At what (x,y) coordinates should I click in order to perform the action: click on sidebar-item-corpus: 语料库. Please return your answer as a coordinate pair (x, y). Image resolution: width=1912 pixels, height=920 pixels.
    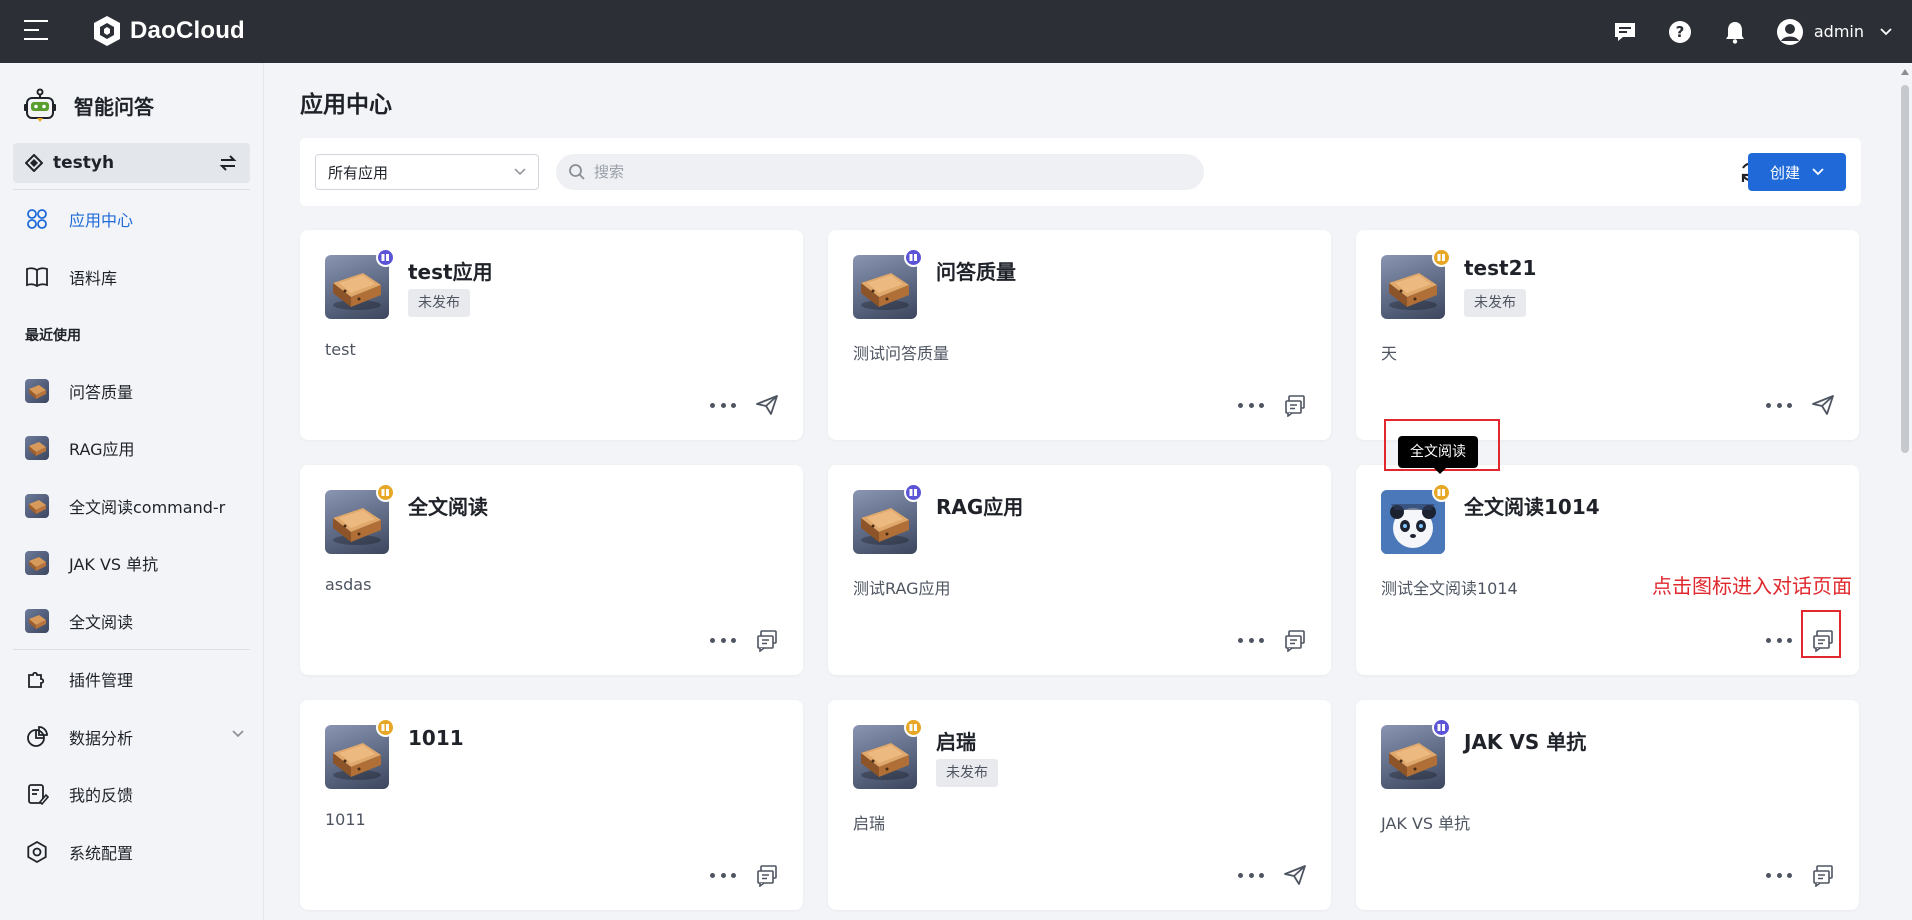
    Looking at the image, I should click on (132, 277).